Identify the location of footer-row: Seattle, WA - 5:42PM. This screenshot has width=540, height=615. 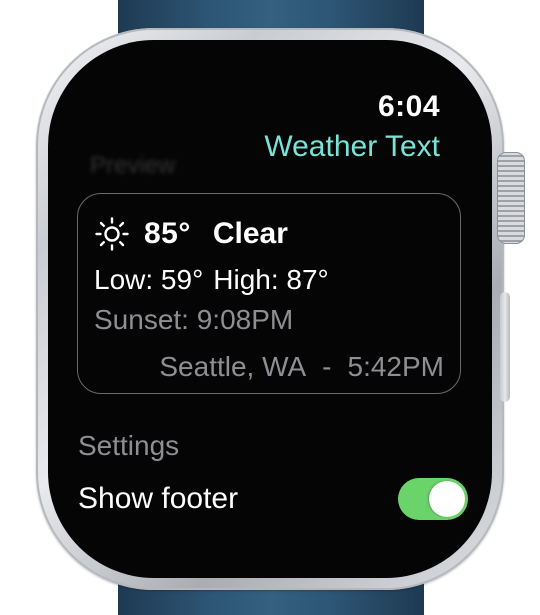
(301, 367).